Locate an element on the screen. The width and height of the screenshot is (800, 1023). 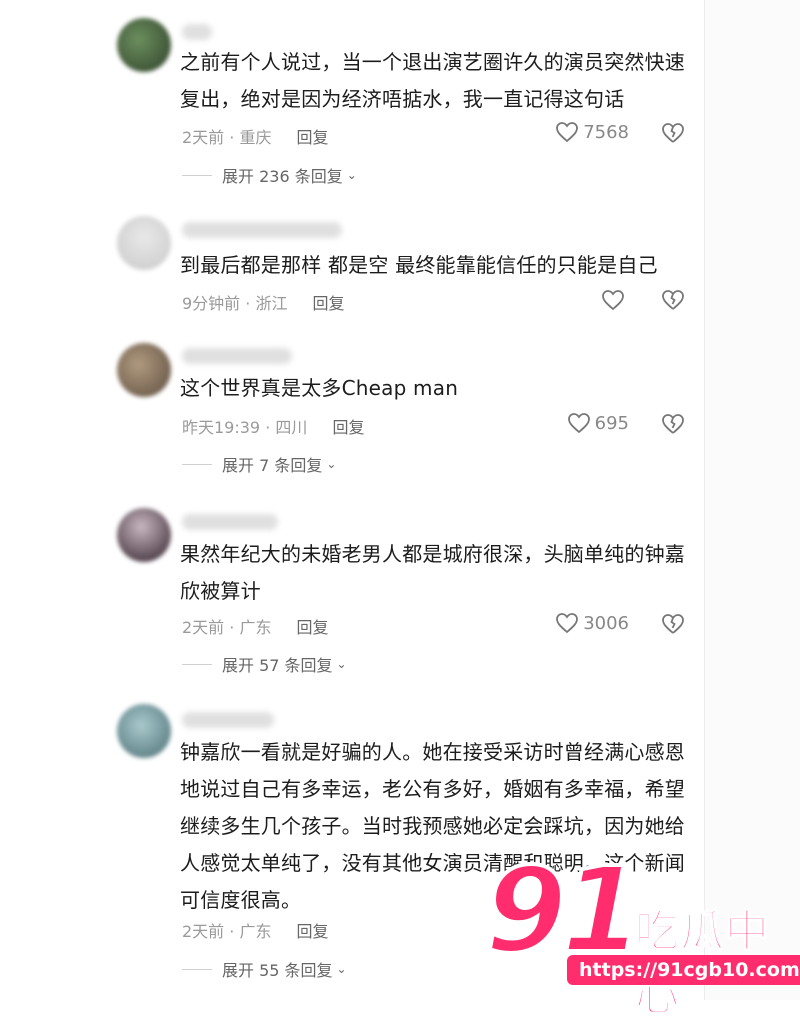
expand-replies-button: 展开 7 条回复 ⌄ is located at coordinates (259, 464).